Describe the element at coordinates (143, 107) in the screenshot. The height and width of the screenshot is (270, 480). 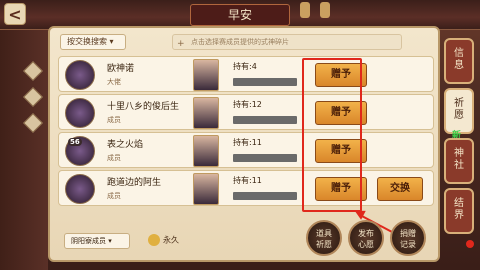
I see `member-name: 十里八乡的俊后生` at that location.